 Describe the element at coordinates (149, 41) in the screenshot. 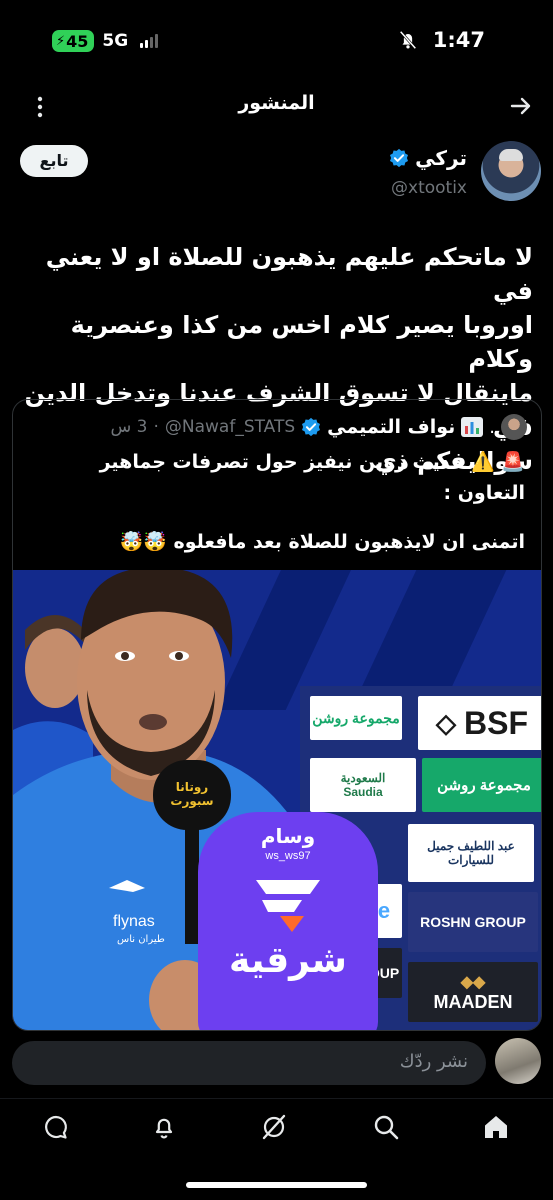

I see `signal-icon` at that location.